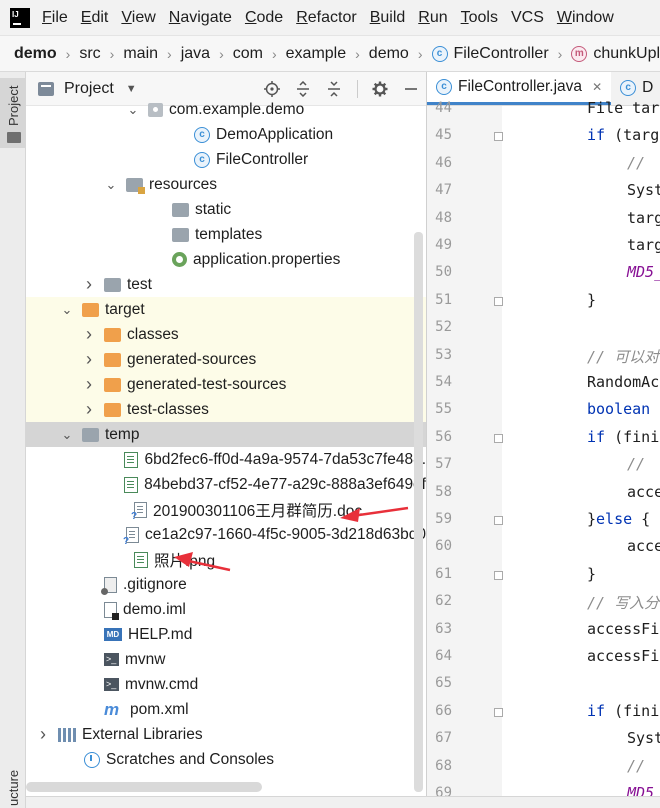 The width and height of the screenshot is (660, 808). Describe the element at coordinates (139, 284) in the screenshot. I see `tree-item-label: test` at that location.